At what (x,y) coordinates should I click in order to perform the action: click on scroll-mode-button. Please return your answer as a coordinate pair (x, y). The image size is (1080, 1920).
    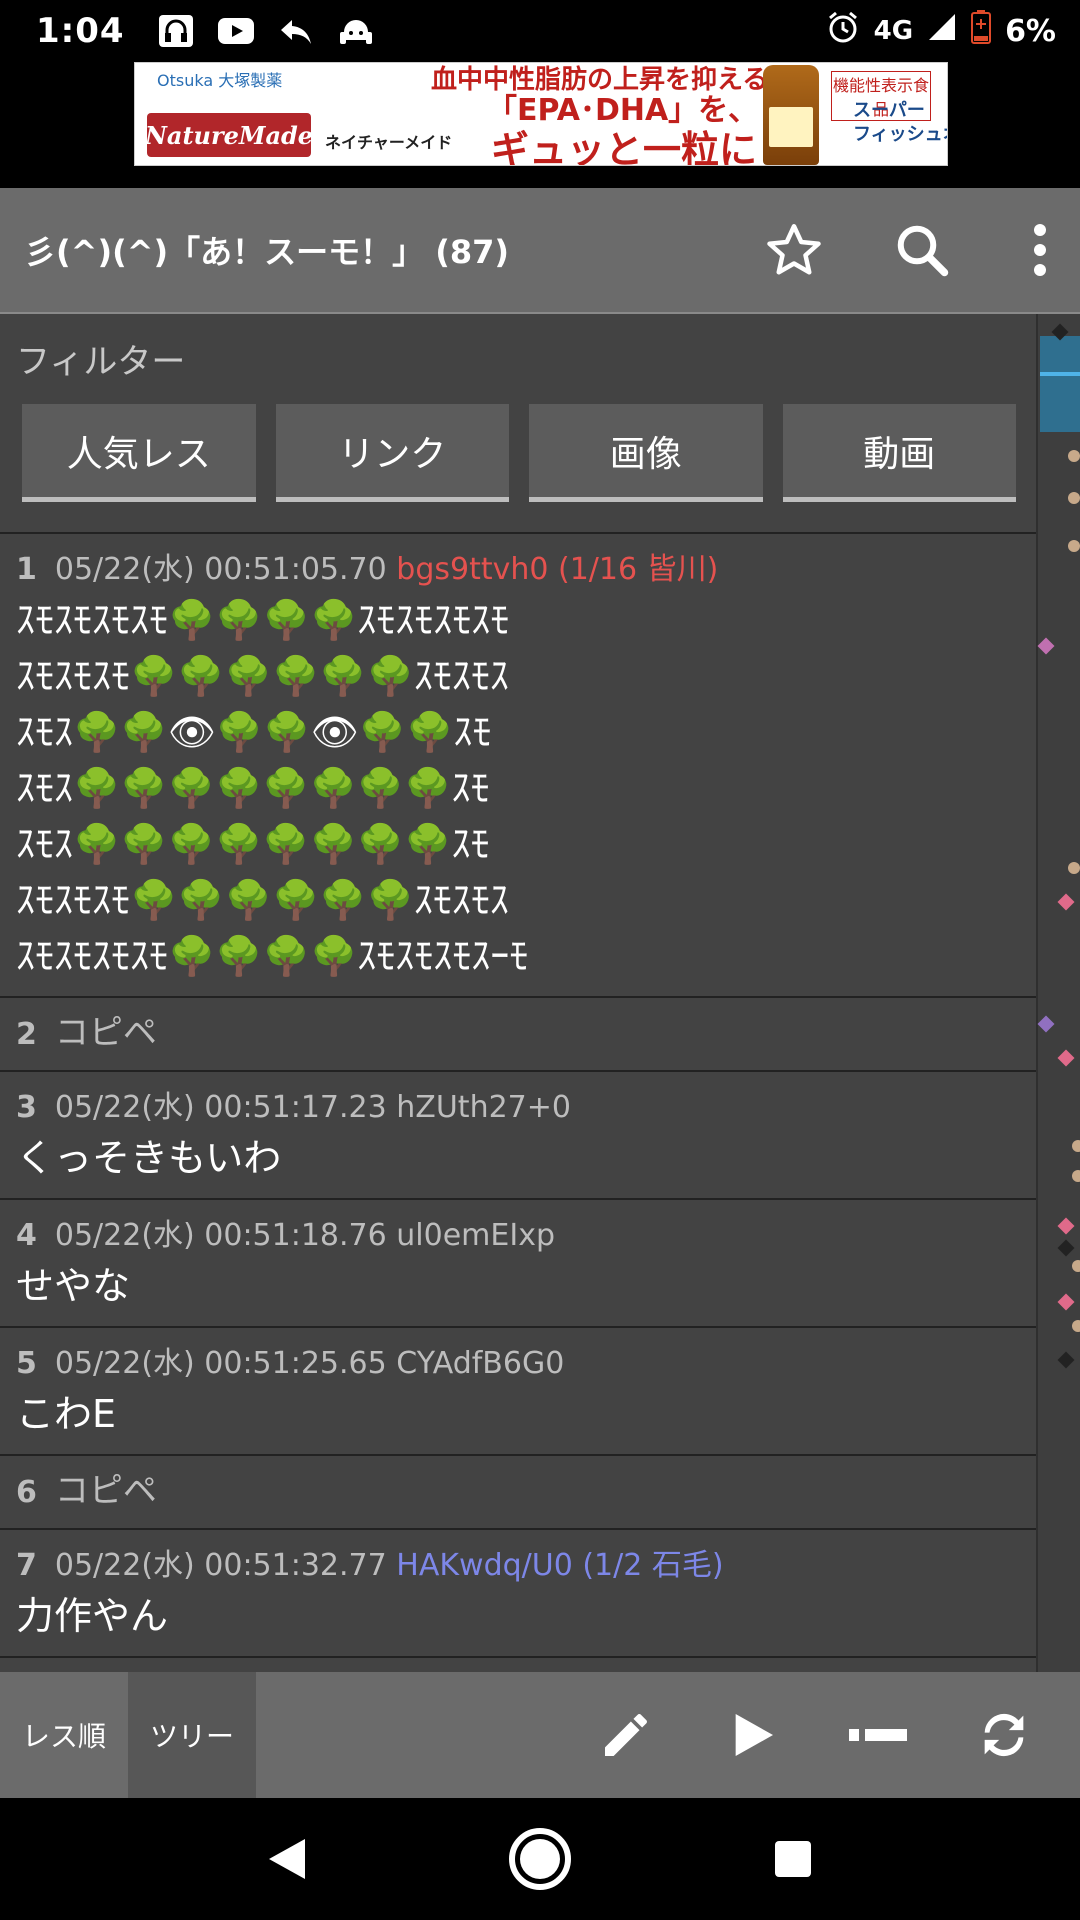
    Looking at the image, I should click on (878, 1735).